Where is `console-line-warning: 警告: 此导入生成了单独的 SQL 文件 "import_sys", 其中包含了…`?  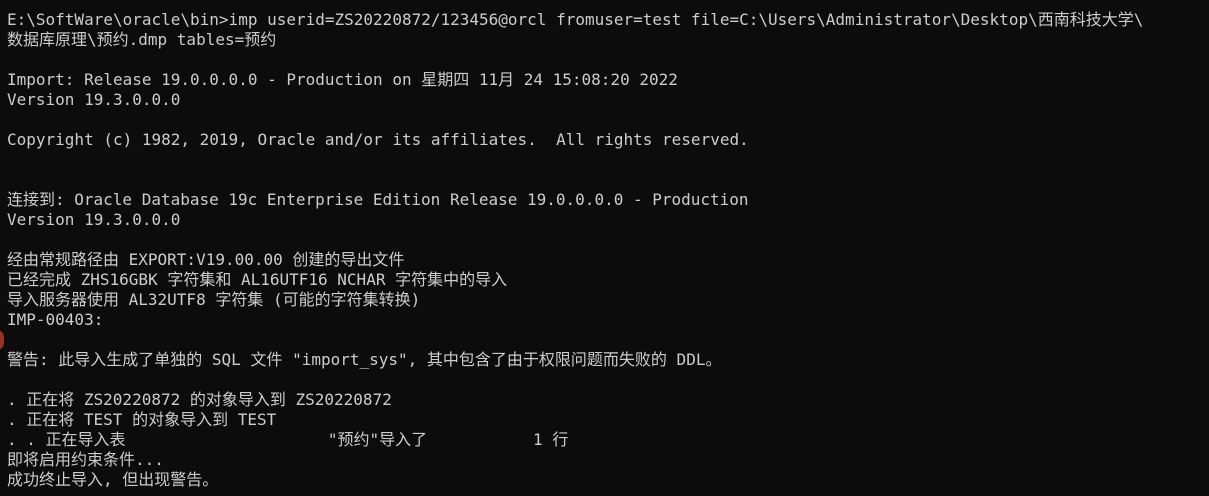
console-line-warning: 警告: 此导入生成了单独的 SQL 文件 "import_sys", 其中包含了… is located at coordinates (364, 359).